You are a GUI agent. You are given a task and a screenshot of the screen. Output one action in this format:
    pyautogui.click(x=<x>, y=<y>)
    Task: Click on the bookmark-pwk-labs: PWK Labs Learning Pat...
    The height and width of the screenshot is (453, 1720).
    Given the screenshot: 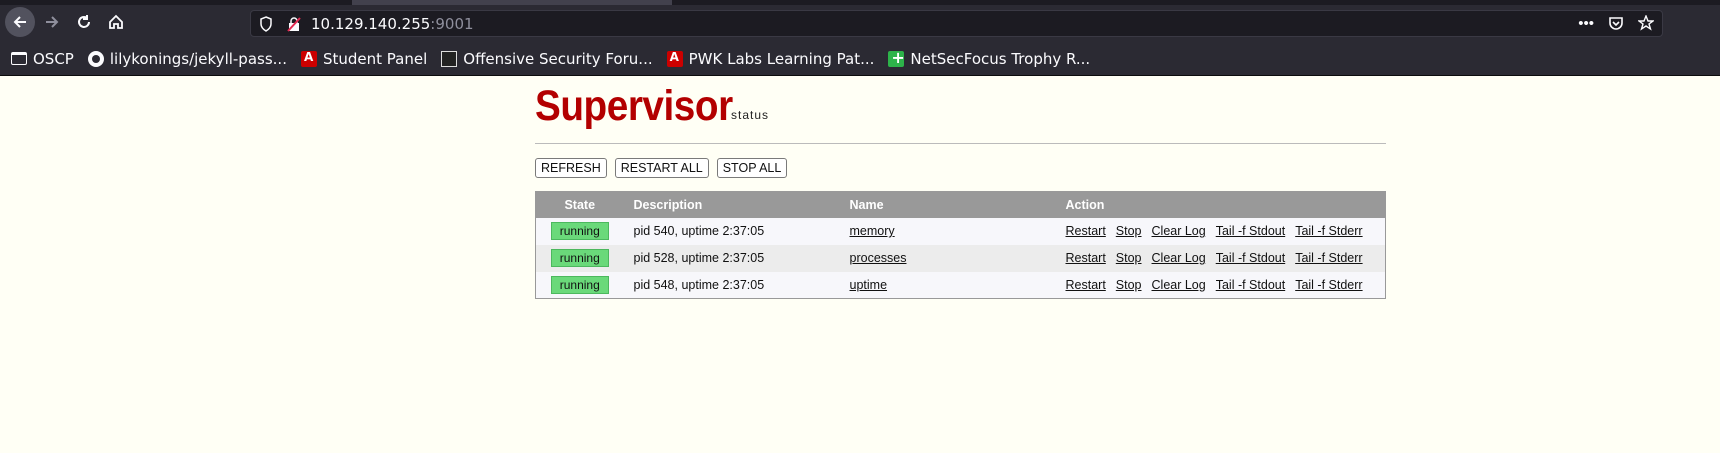 What is the action you would take?
    pyautogui.click(x=770, y=58)
    